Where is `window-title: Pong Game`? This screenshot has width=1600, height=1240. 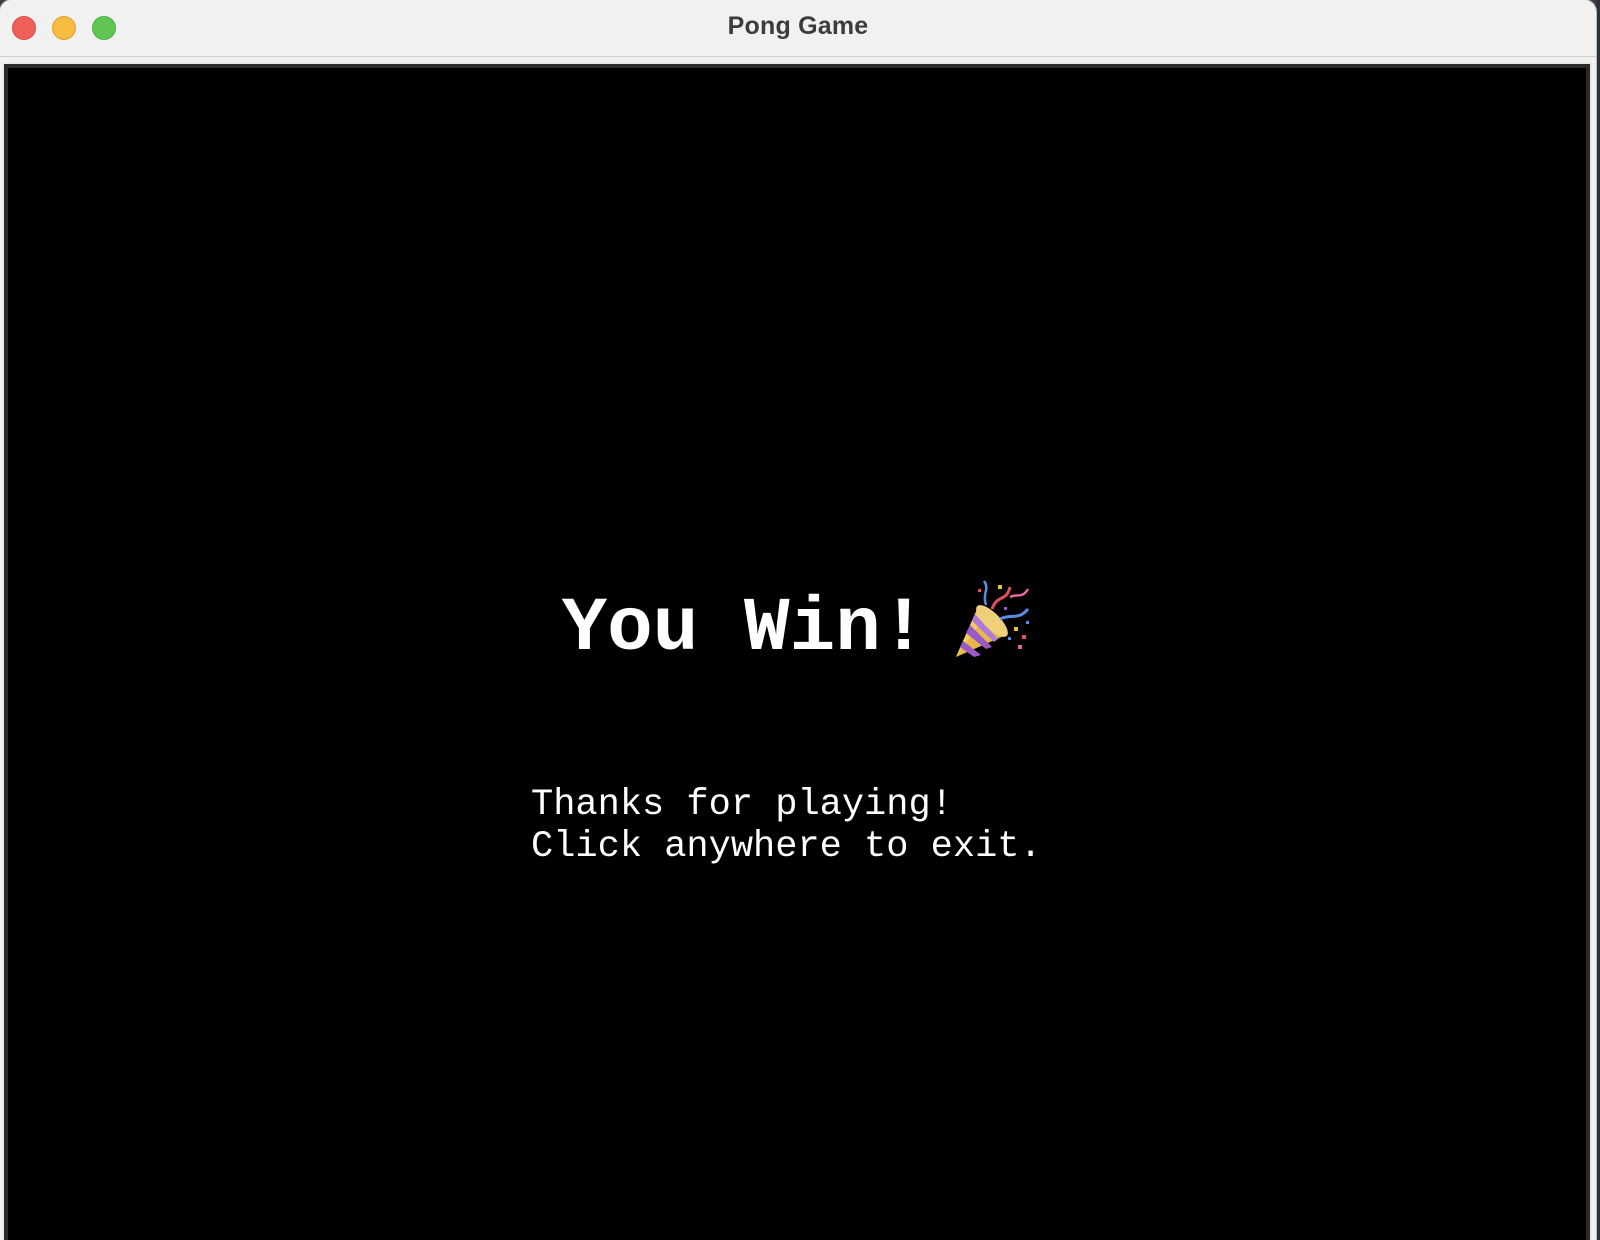 window-title: Pong Game is located at coordinates (798, 26).